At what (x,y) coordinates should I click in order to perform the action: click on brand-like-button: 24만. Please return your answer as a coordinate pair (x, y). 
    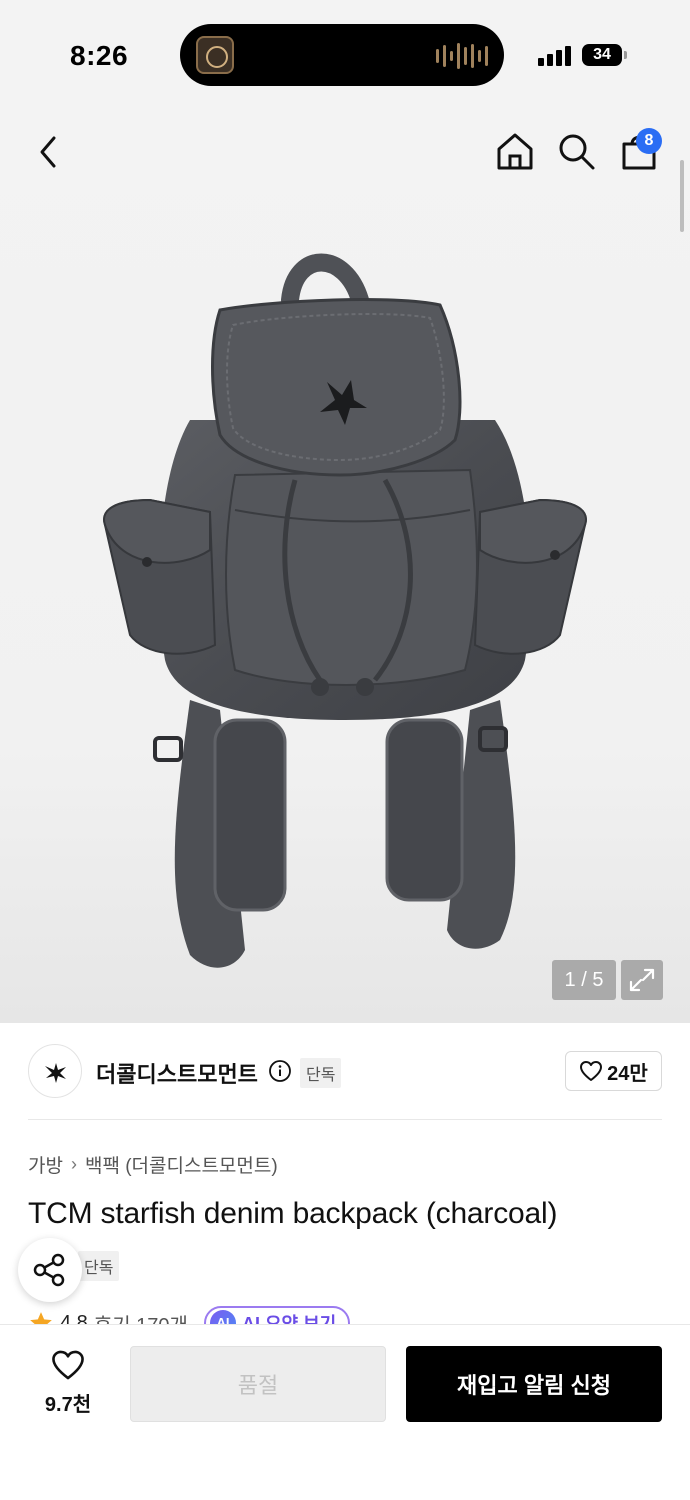
    Looking at the image, I should click on (613, 1071).